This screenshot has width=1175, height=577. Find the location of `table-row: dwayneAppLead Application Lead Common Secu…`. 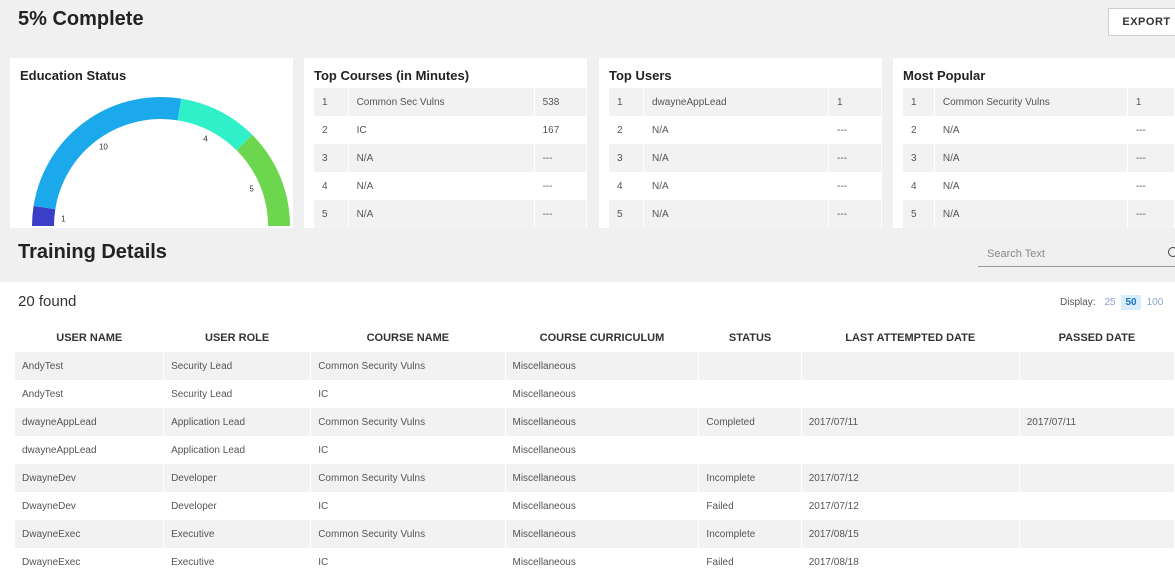

table-row: dwayneAppLead Application Lead Common Secu… is located at coordinates (595, 422).